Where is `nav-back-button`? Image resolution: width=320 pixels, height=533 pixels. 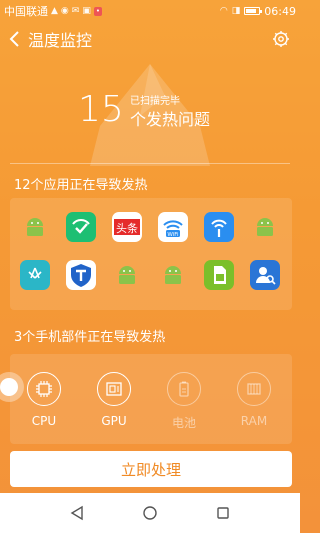 nav-back-button is located at coordinates (77, 513).